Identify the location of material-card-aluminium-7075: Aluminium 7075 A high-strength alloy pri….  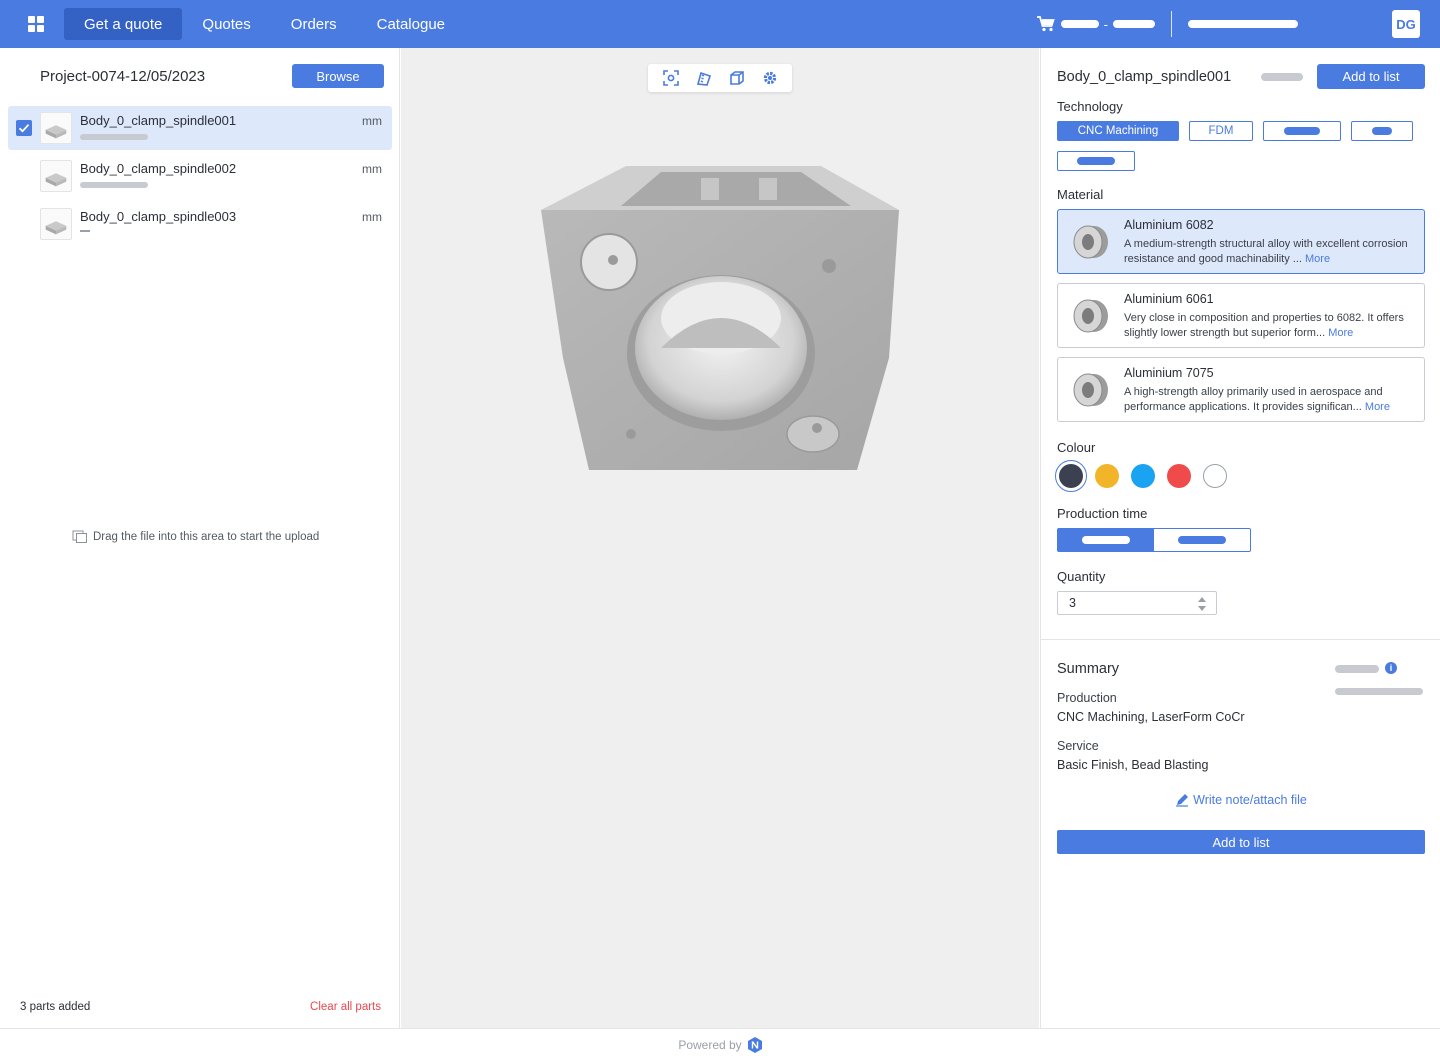
(1241, 389).